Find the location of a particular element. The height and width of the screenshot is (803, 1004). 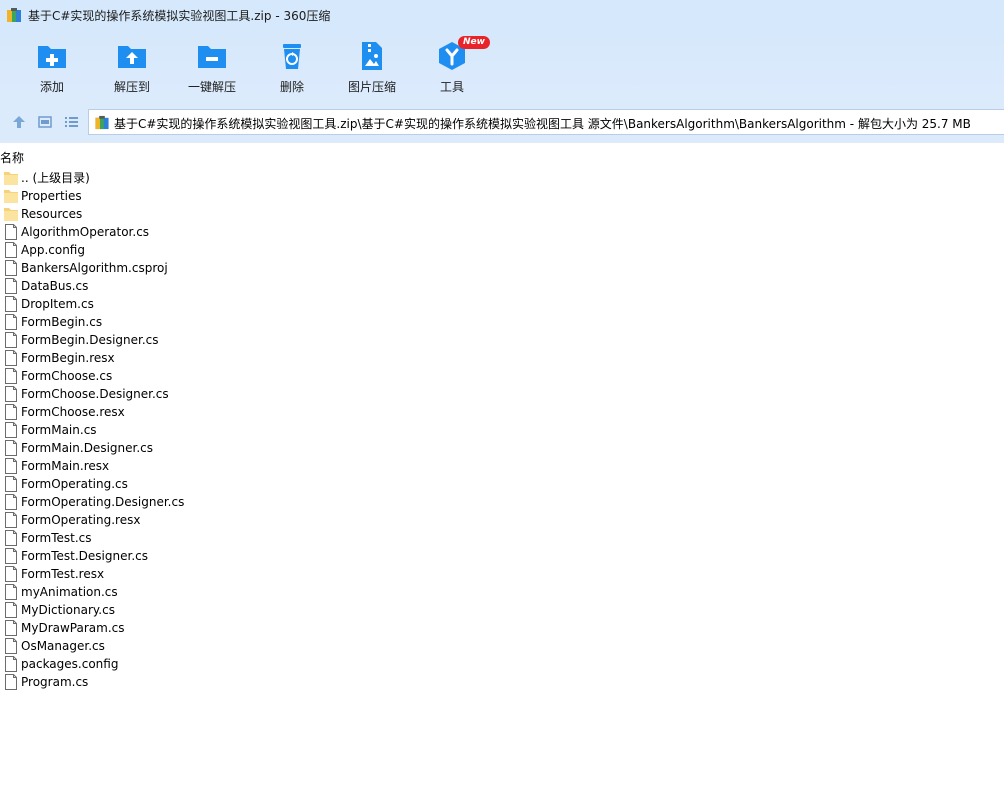

file-name: FormOperating.cs is located at coordinates (74, 484).